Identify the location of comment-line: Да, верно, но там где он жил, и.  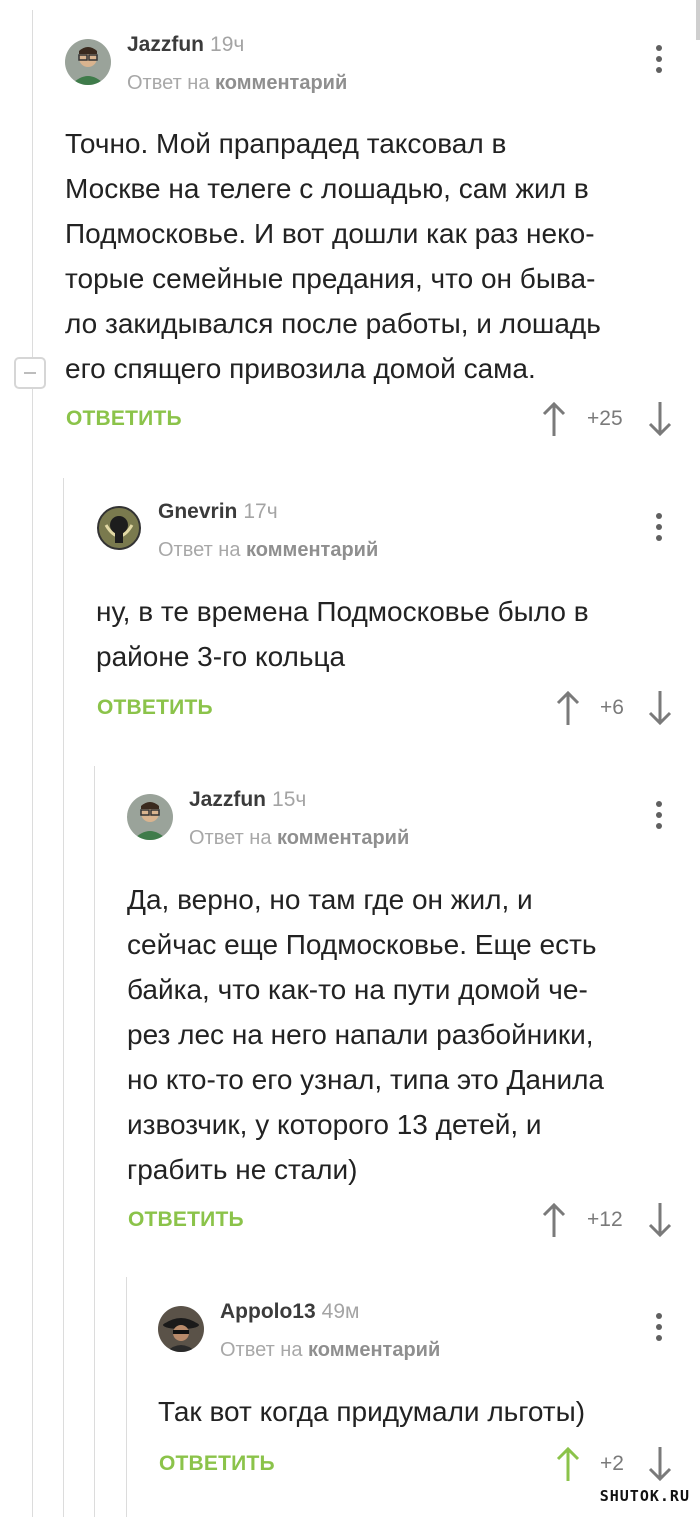
(330, 899).